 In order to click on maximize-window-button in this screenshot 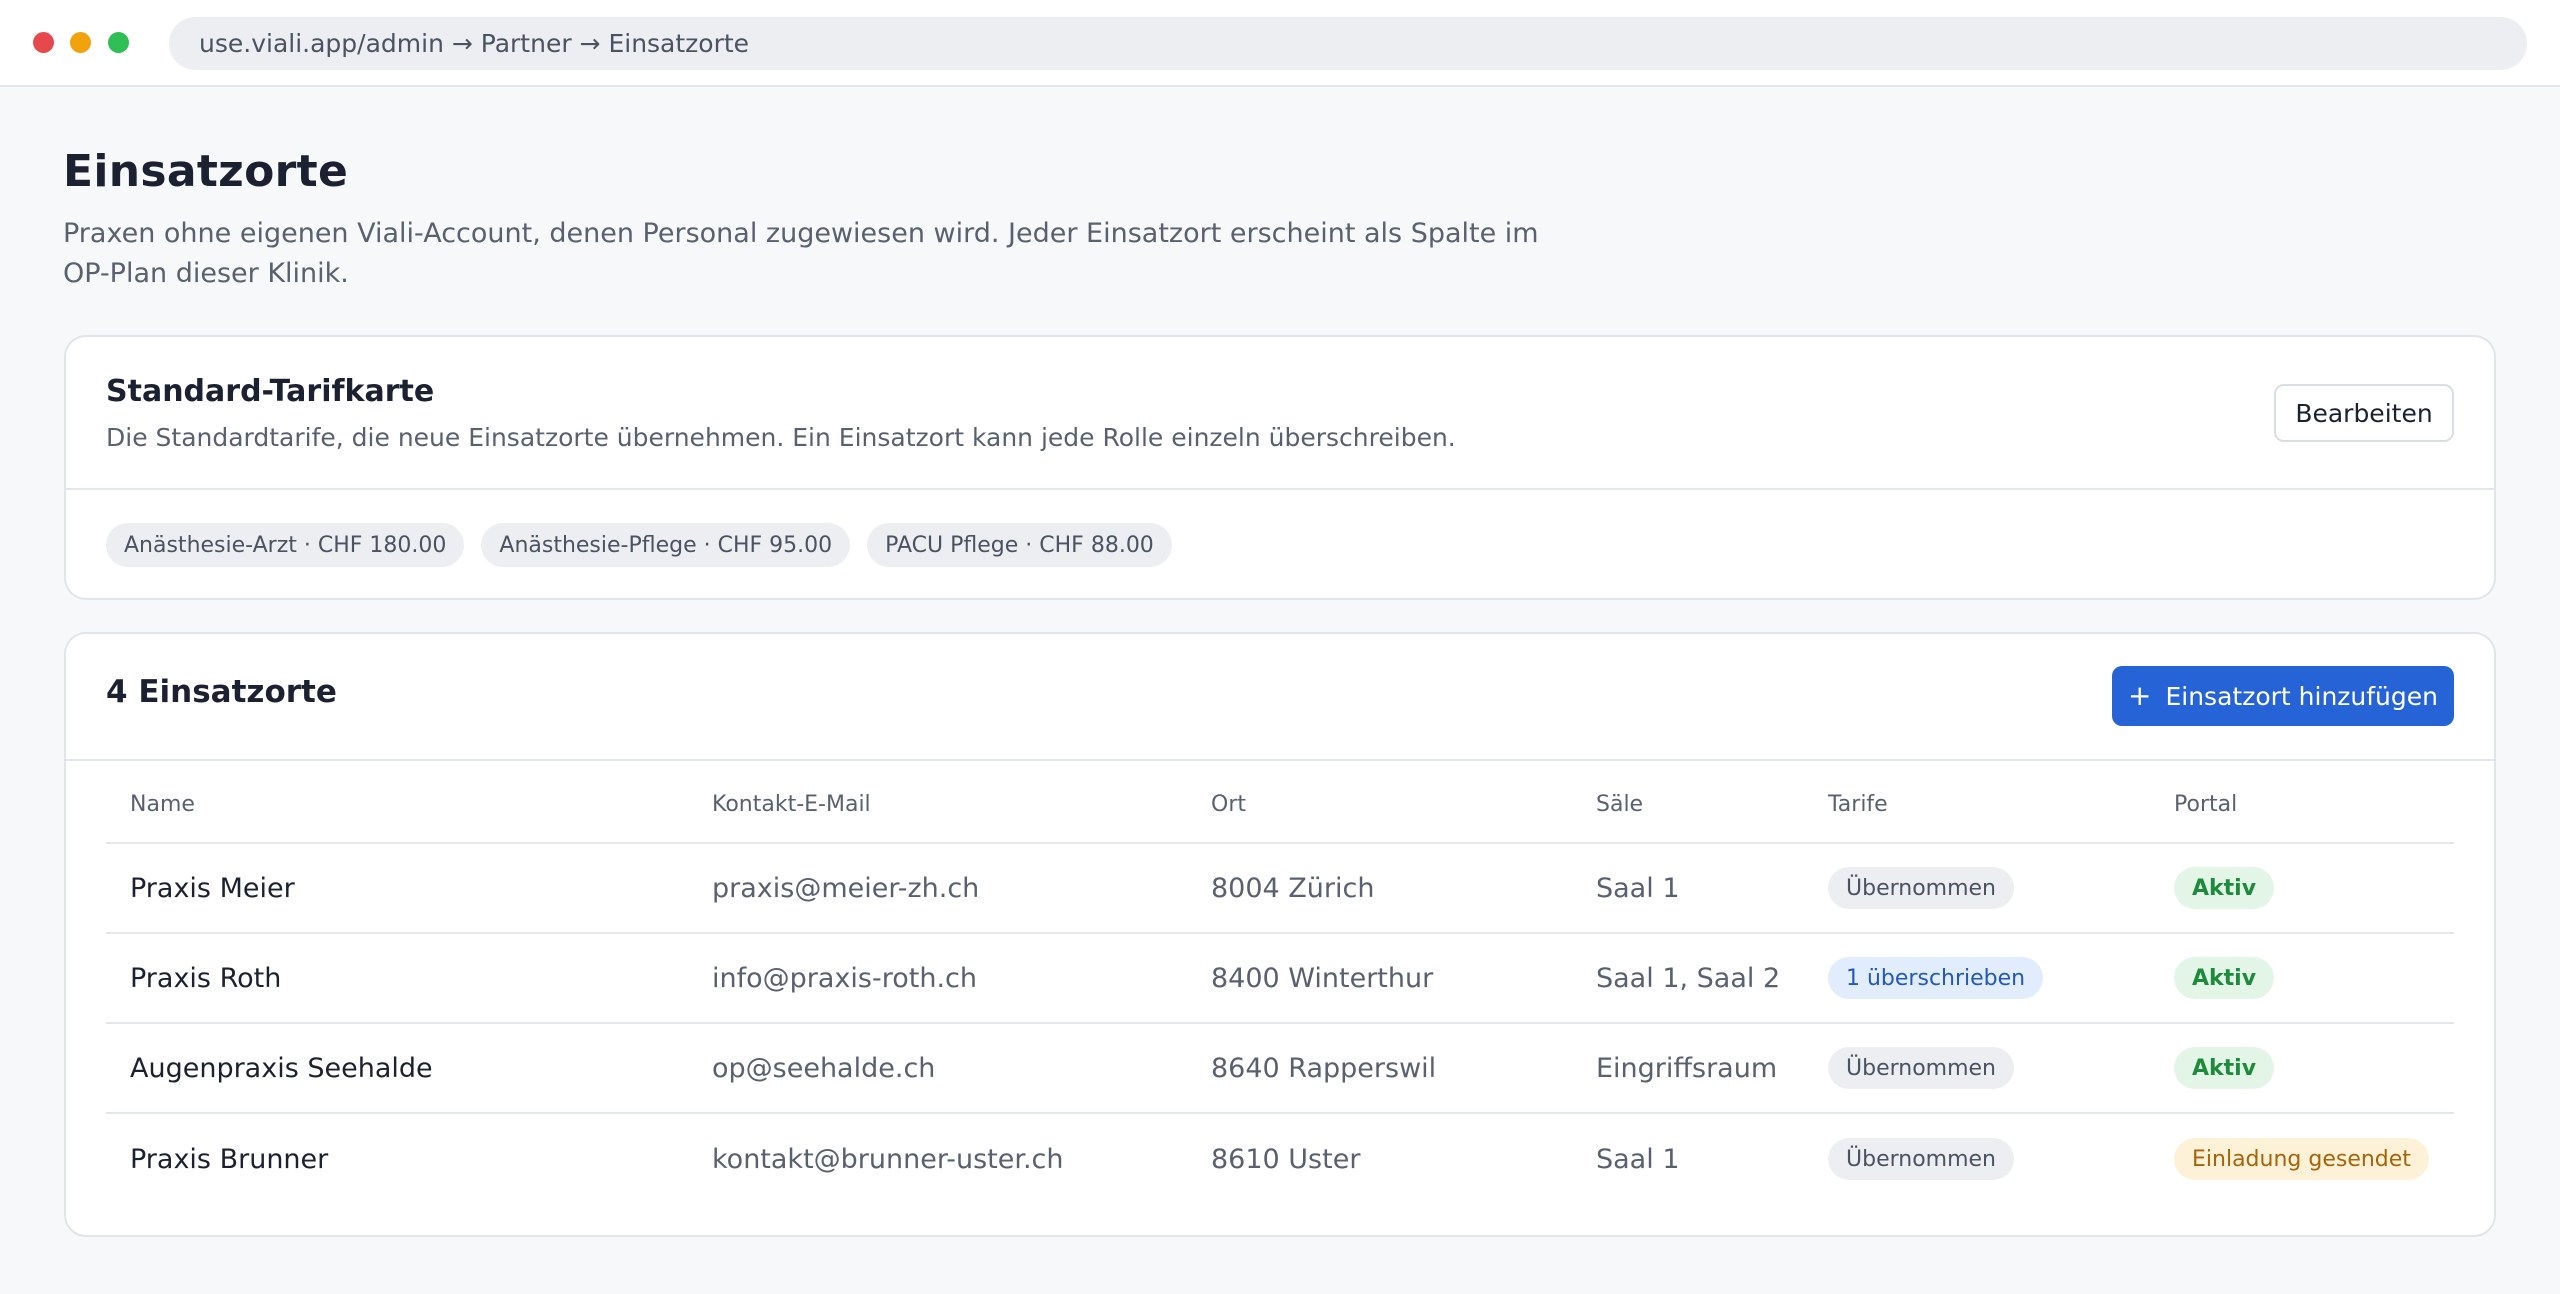, I will do `click(118, 42)`.